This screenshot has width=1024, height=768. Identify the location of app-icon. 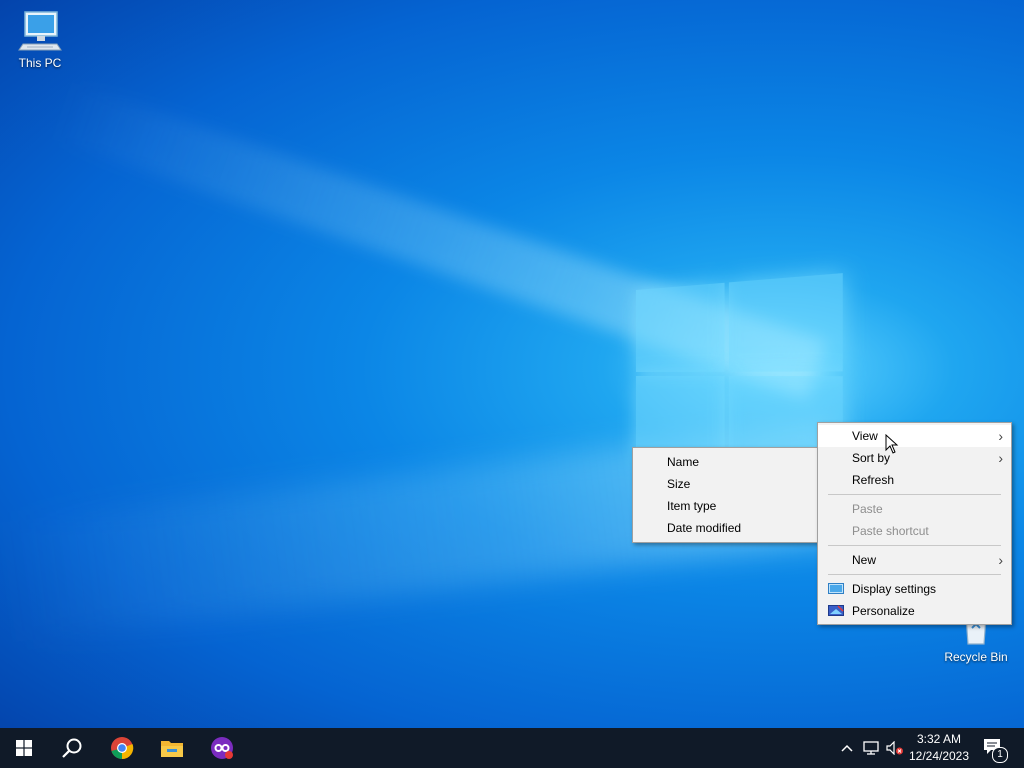
(222, 748).